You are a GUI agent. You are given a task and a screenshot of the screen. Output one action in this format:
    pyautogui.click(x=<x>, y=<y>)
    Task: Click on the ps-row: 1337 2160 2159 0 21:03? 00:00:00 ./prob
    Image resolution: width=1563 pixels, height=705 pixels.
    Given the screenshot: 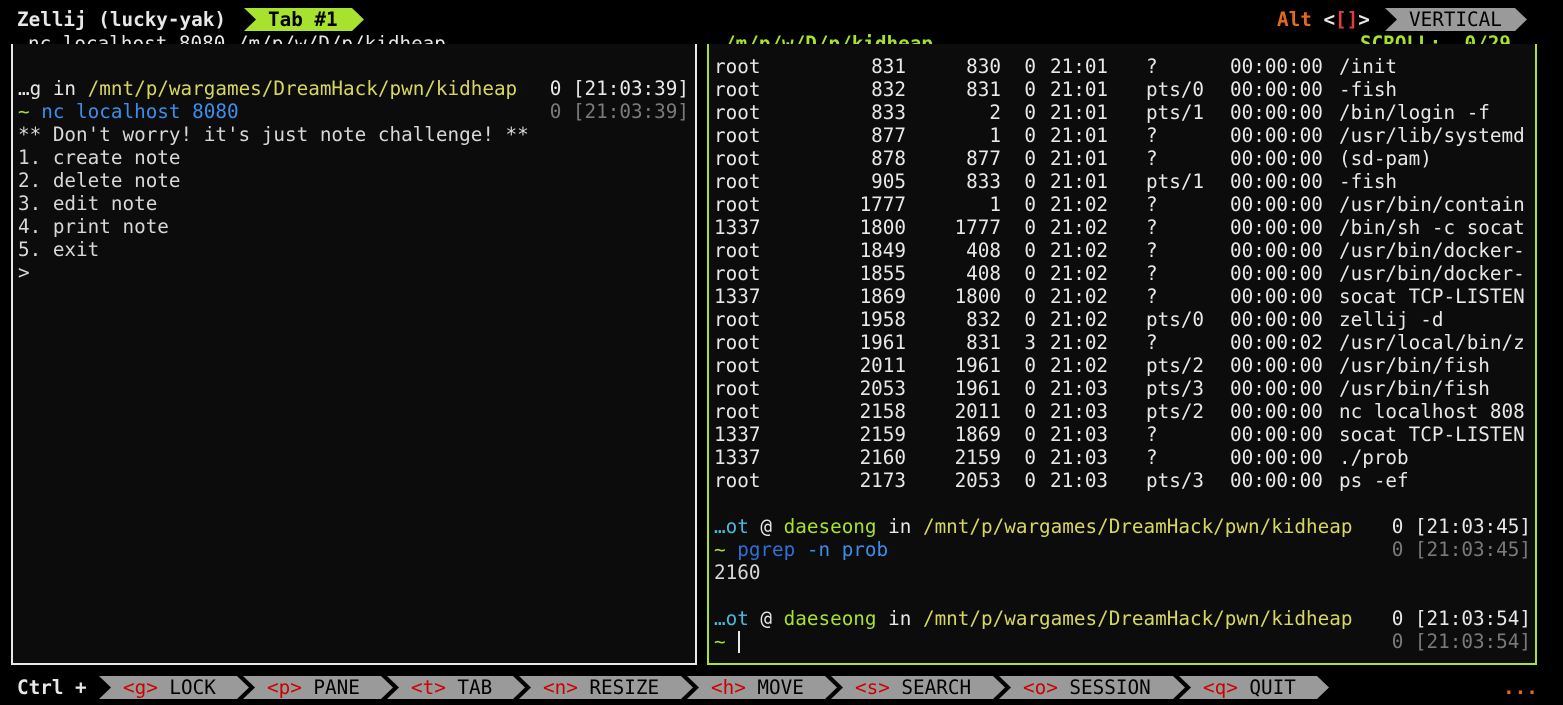 What is the action you would take?
    pyautogui.click(x=1122, y=457)
    